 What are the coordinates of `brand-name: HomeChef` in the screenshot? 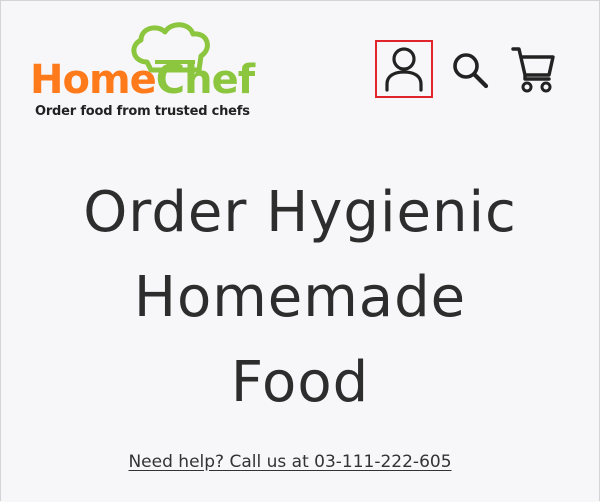 It's located at (142, 80).